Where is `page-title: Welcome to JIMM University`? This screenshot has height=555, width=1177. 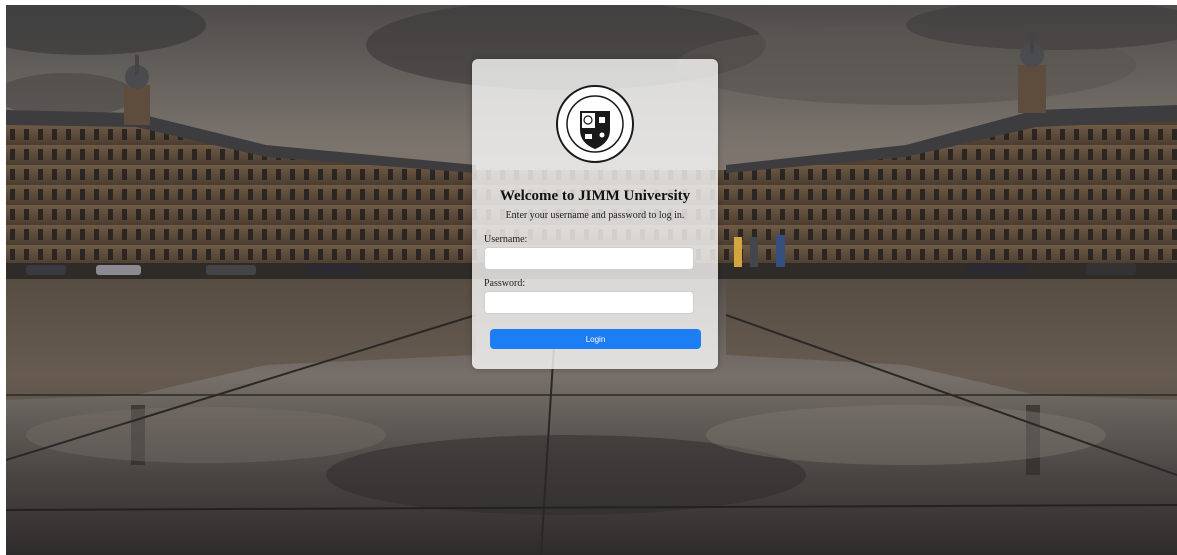 page-title: Welcome to JIMM University is located at coordinates (595, 196).